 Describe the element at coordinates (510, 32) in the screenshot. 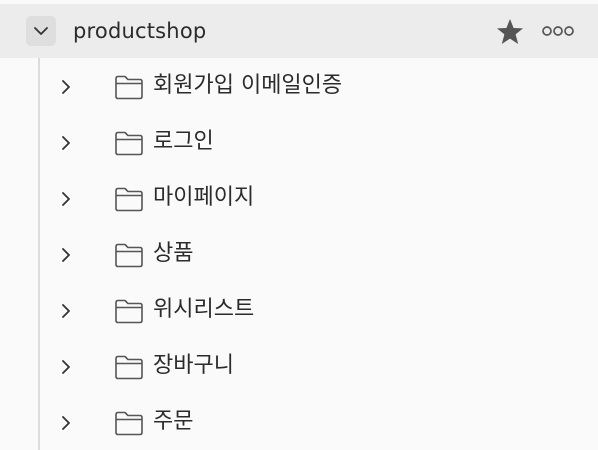

I see `star-icon` at that location.